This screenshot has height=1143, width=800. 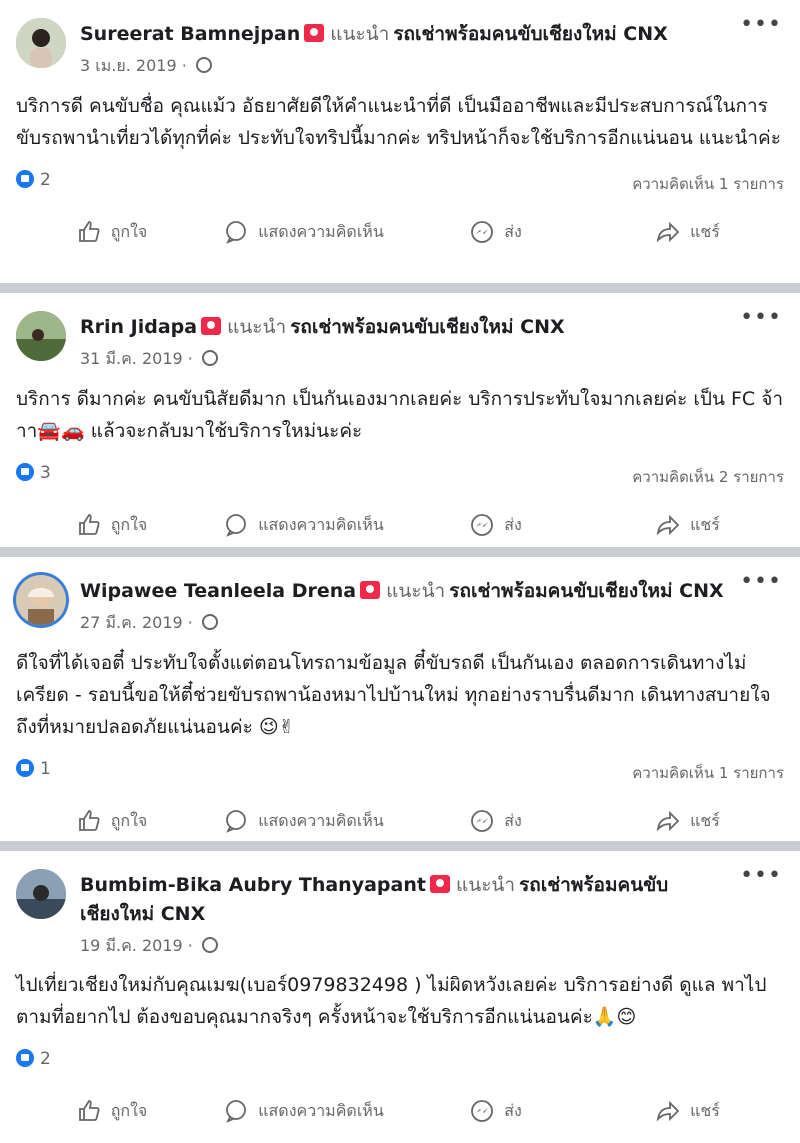 What do you see at coordinates (131, 358) in the screenshot?
I see `post-date: 31 มี.ค. 2019` at bounding box center [131, 358].